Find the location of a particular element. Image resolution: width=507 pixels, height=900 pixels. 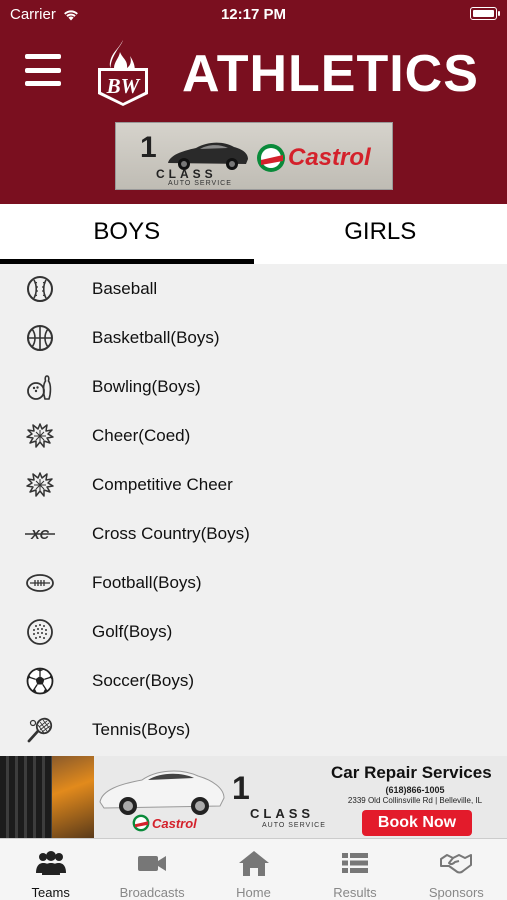

battery-level is located at coordinates (483, 13).